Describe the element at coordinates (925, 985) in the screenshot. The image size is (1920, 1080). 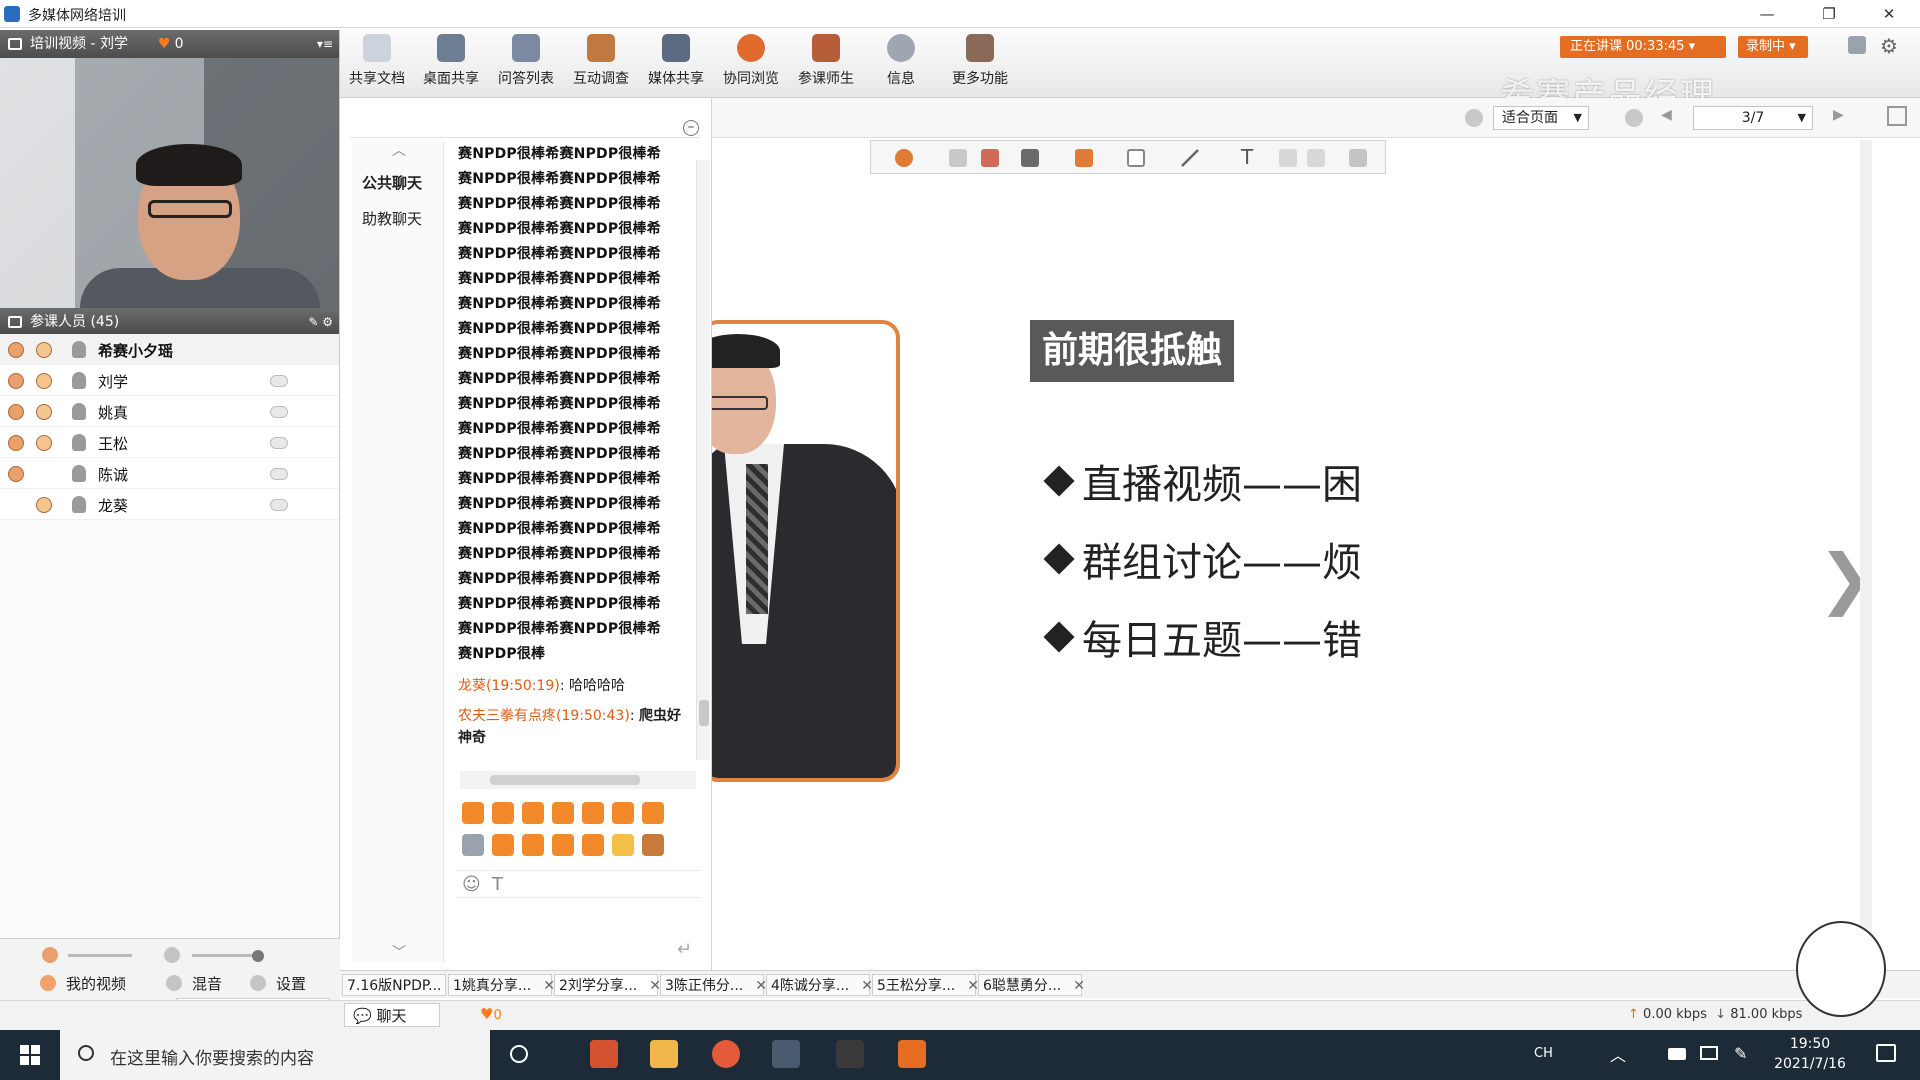
I see `doc-tab: 5王松分享... ✕` at that location.